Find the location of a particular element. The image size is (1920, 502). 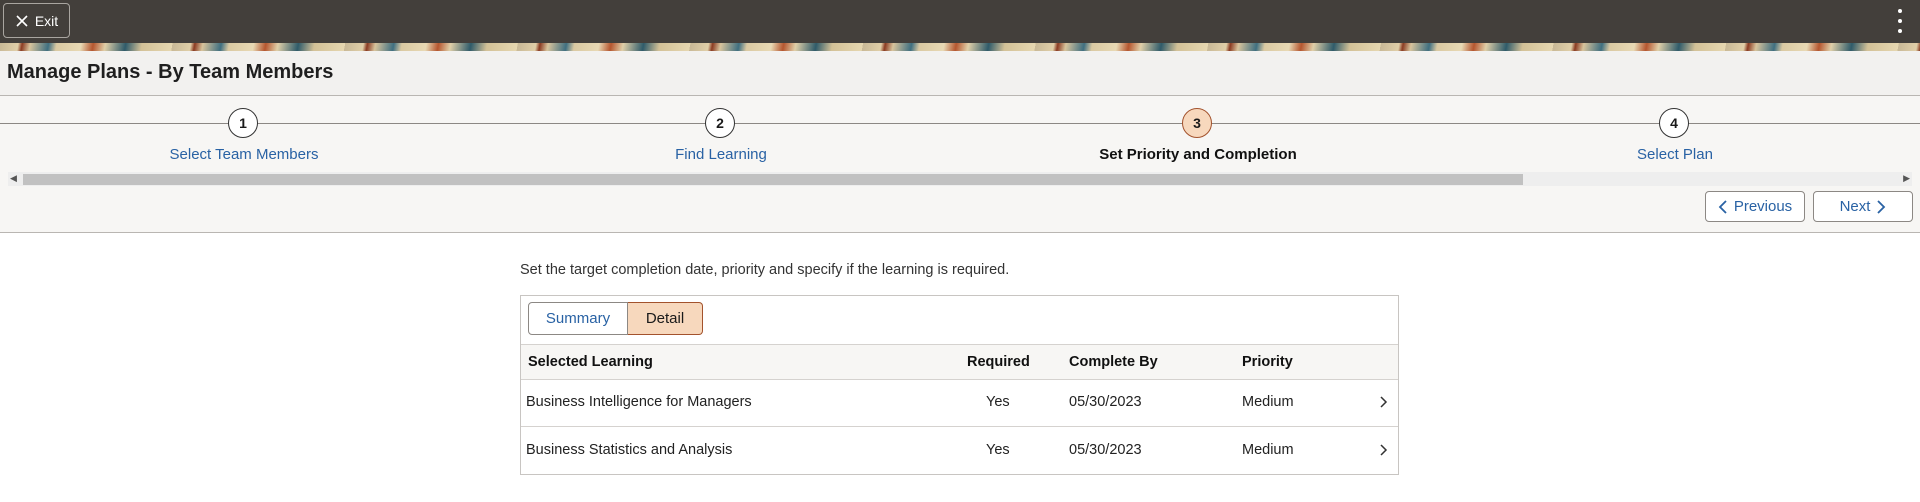

next-button: Next is located at coordinates (1863, 206).